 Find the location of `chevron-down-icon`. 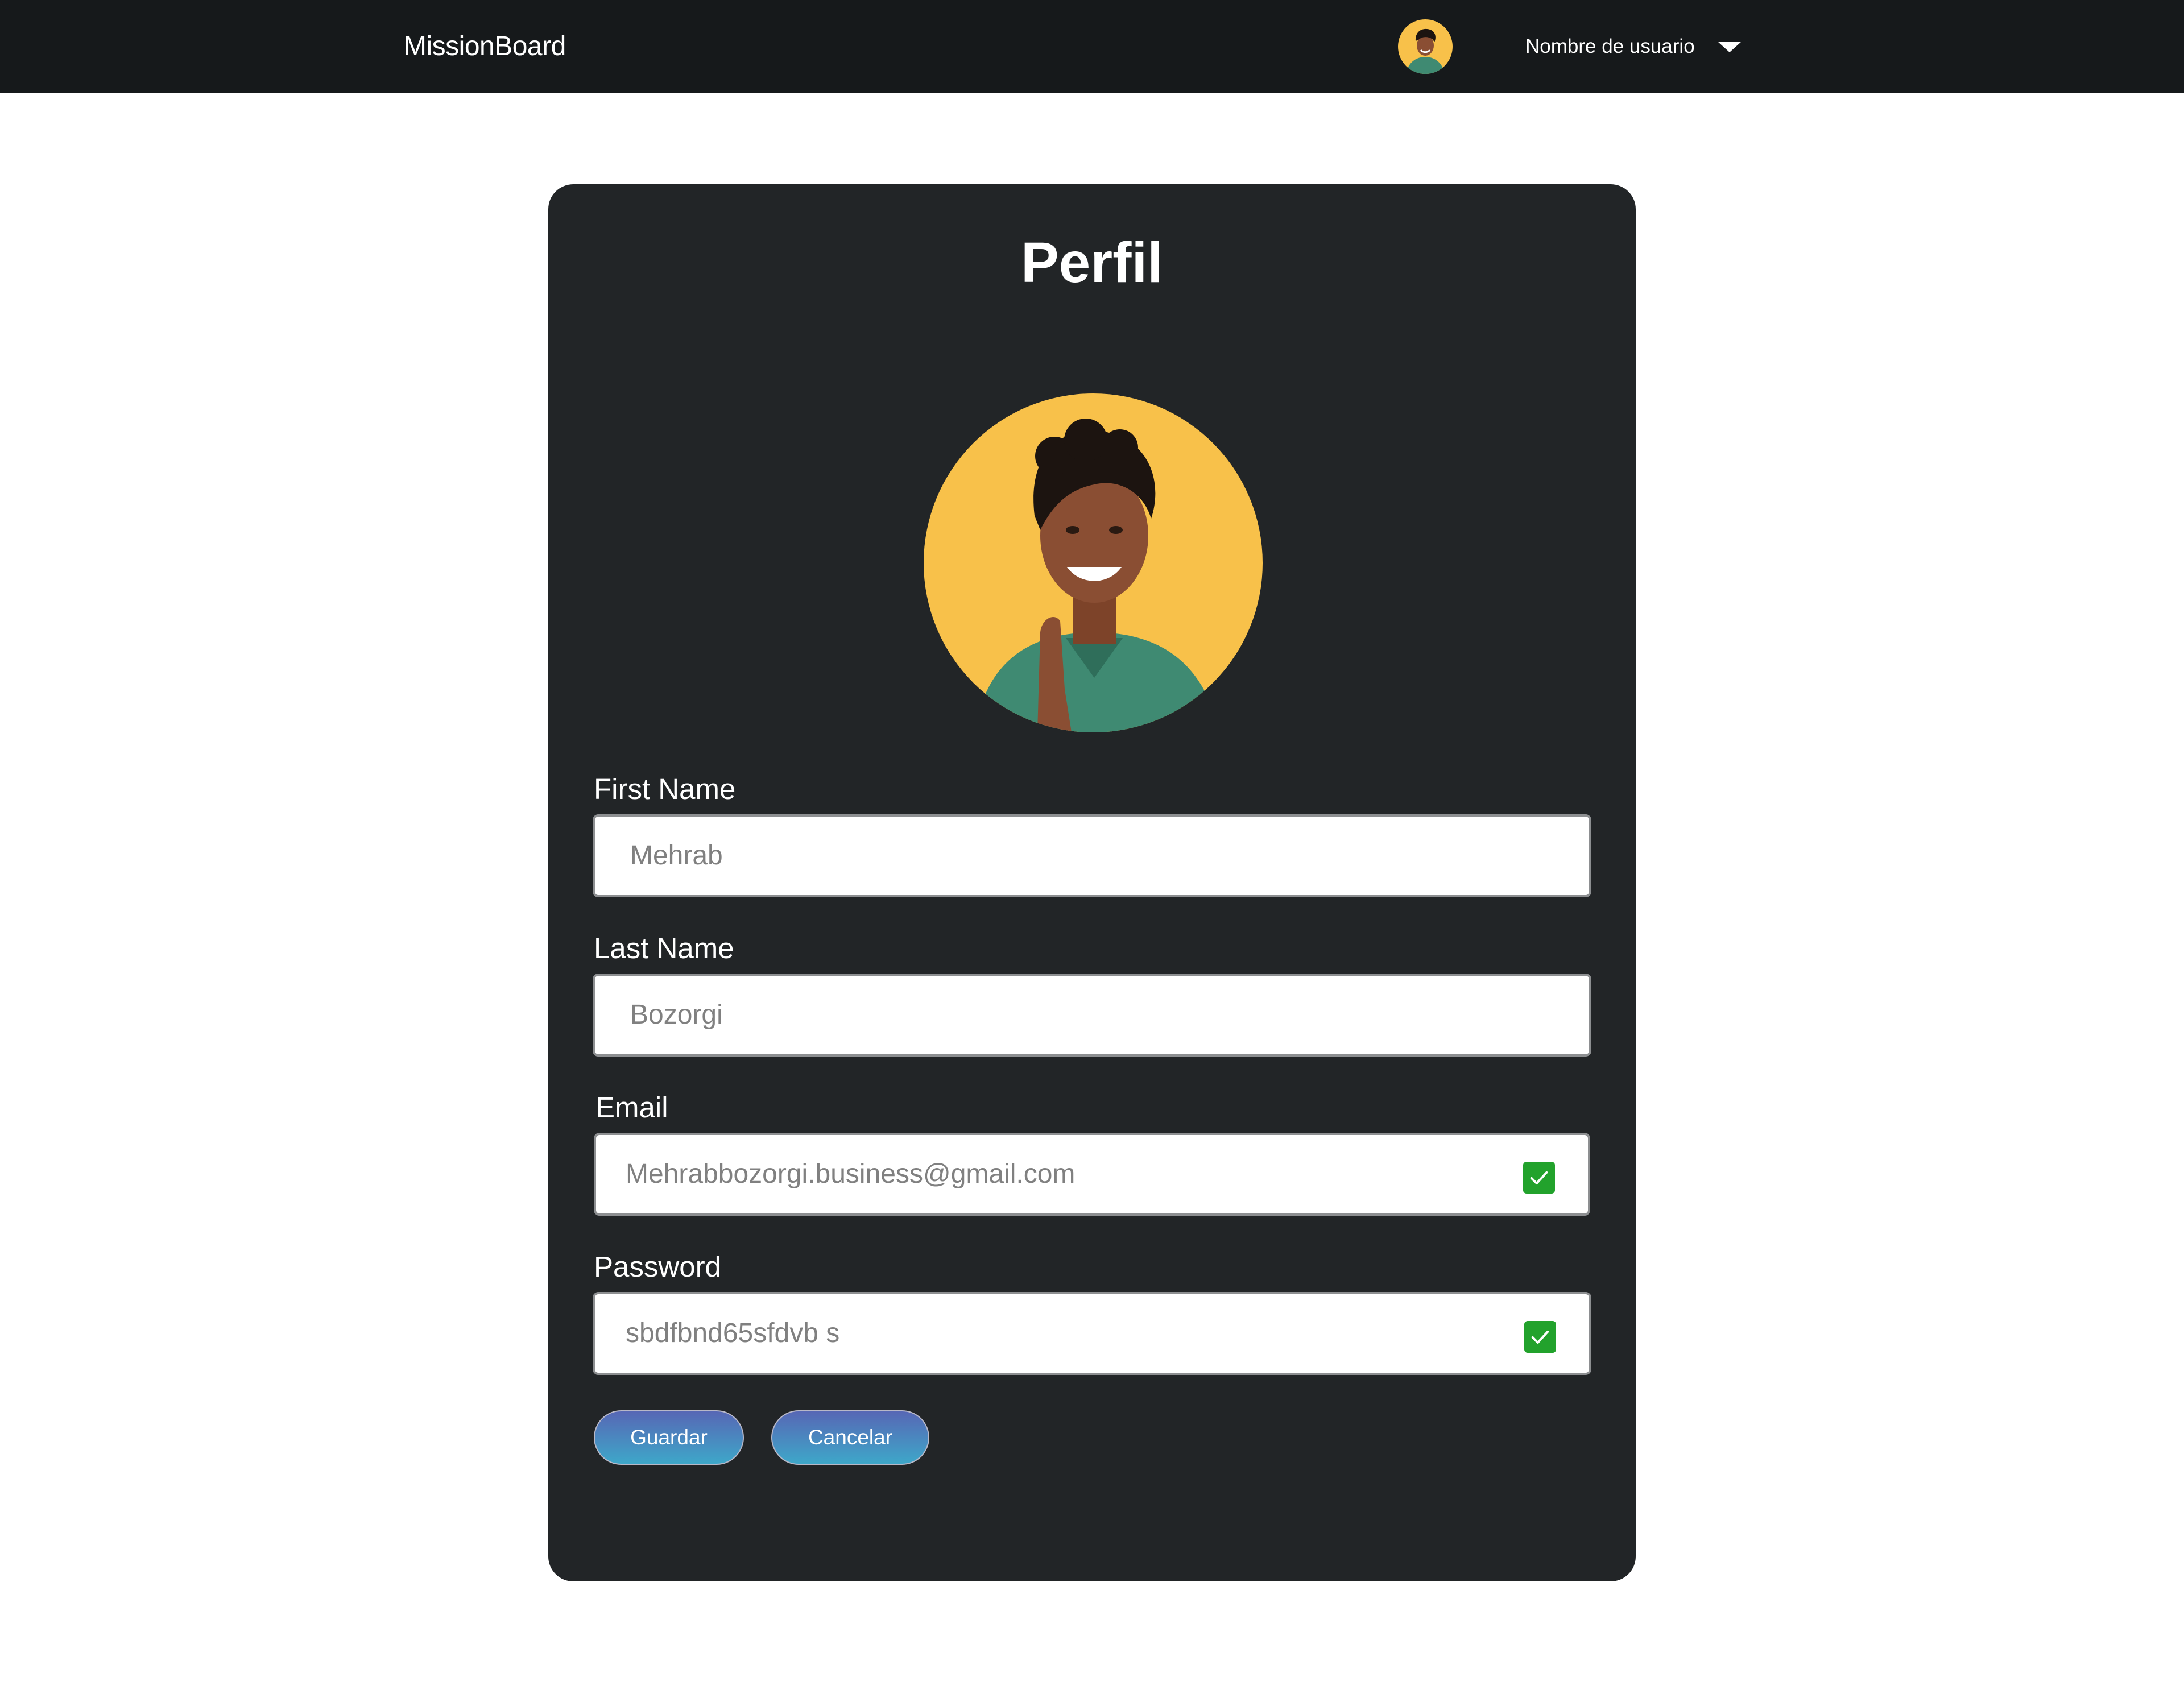

chevron-down-icon is located at coordinates (1729, 46).